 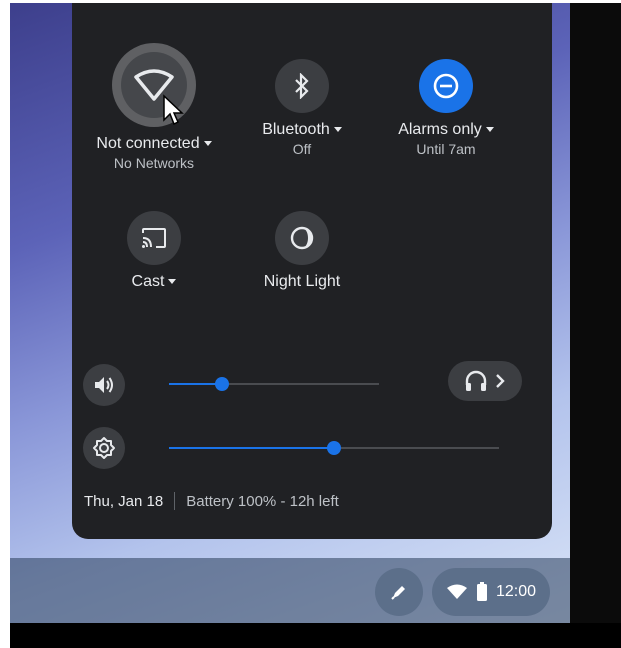 I want to click on bluetooth-label: Bluetooth, so click(x=302, y=130).